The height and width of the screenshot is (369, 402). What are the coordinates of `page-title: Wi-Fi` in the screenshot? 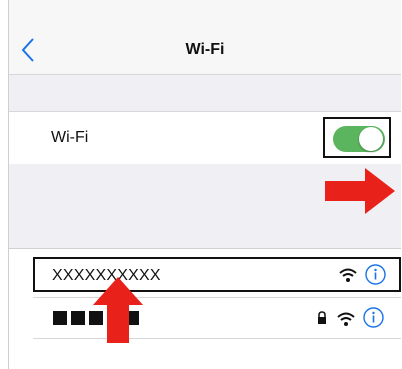 It's located at (205, 49).